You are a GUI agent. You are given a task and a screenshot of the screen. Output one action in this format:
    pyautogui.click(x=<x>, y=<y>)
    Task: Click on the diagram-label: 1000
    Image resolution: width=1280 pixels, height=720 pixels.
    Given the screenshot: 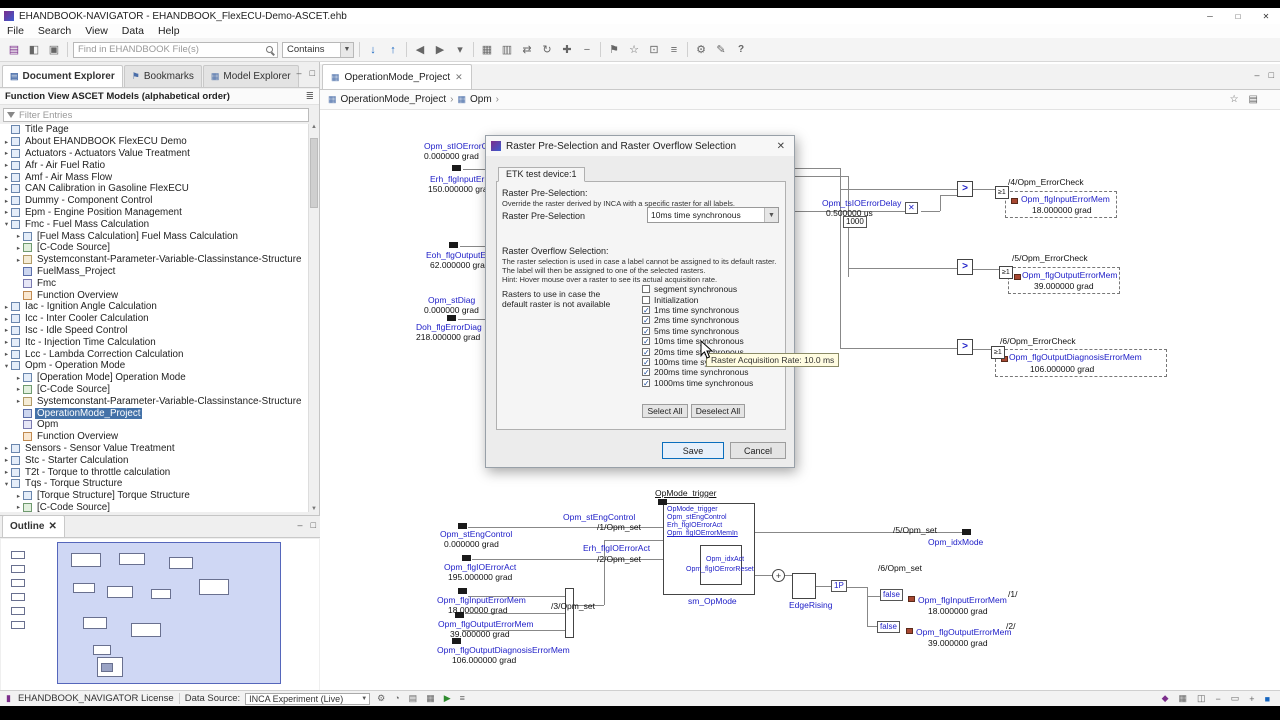 What is the action you would take?
    pyautogui.click(x=855, y=222)
    